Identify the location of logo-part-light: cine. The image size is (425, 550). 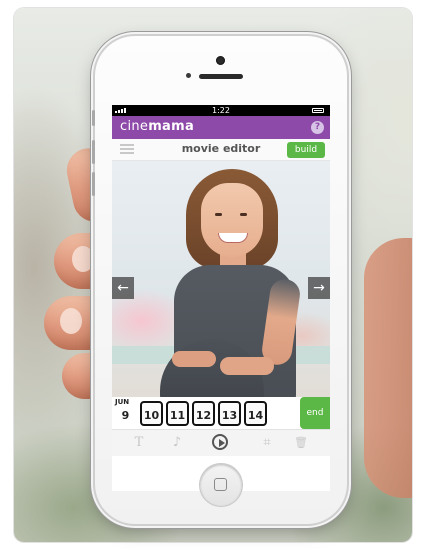
(134, 126).